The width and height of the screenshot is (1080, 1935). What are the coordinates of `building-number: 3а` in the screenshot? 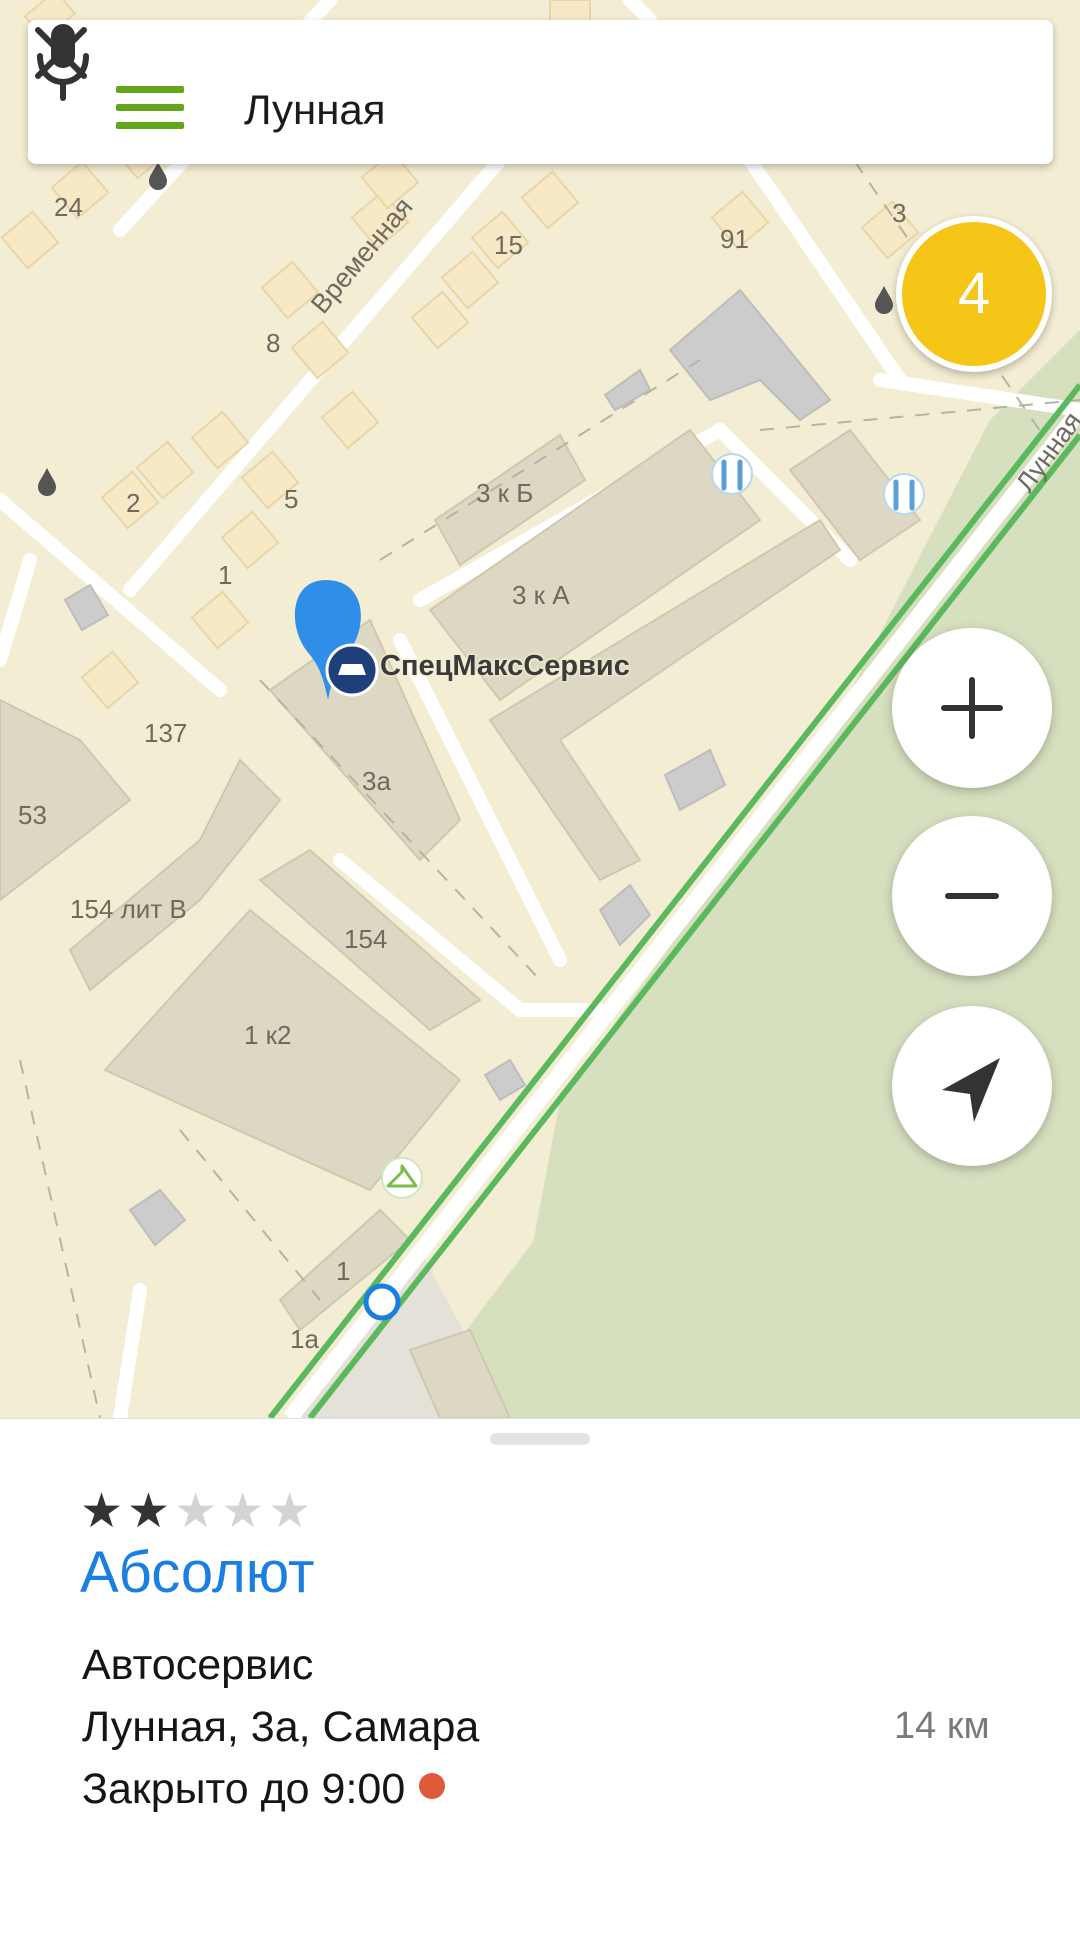 It's located at (376, 781).